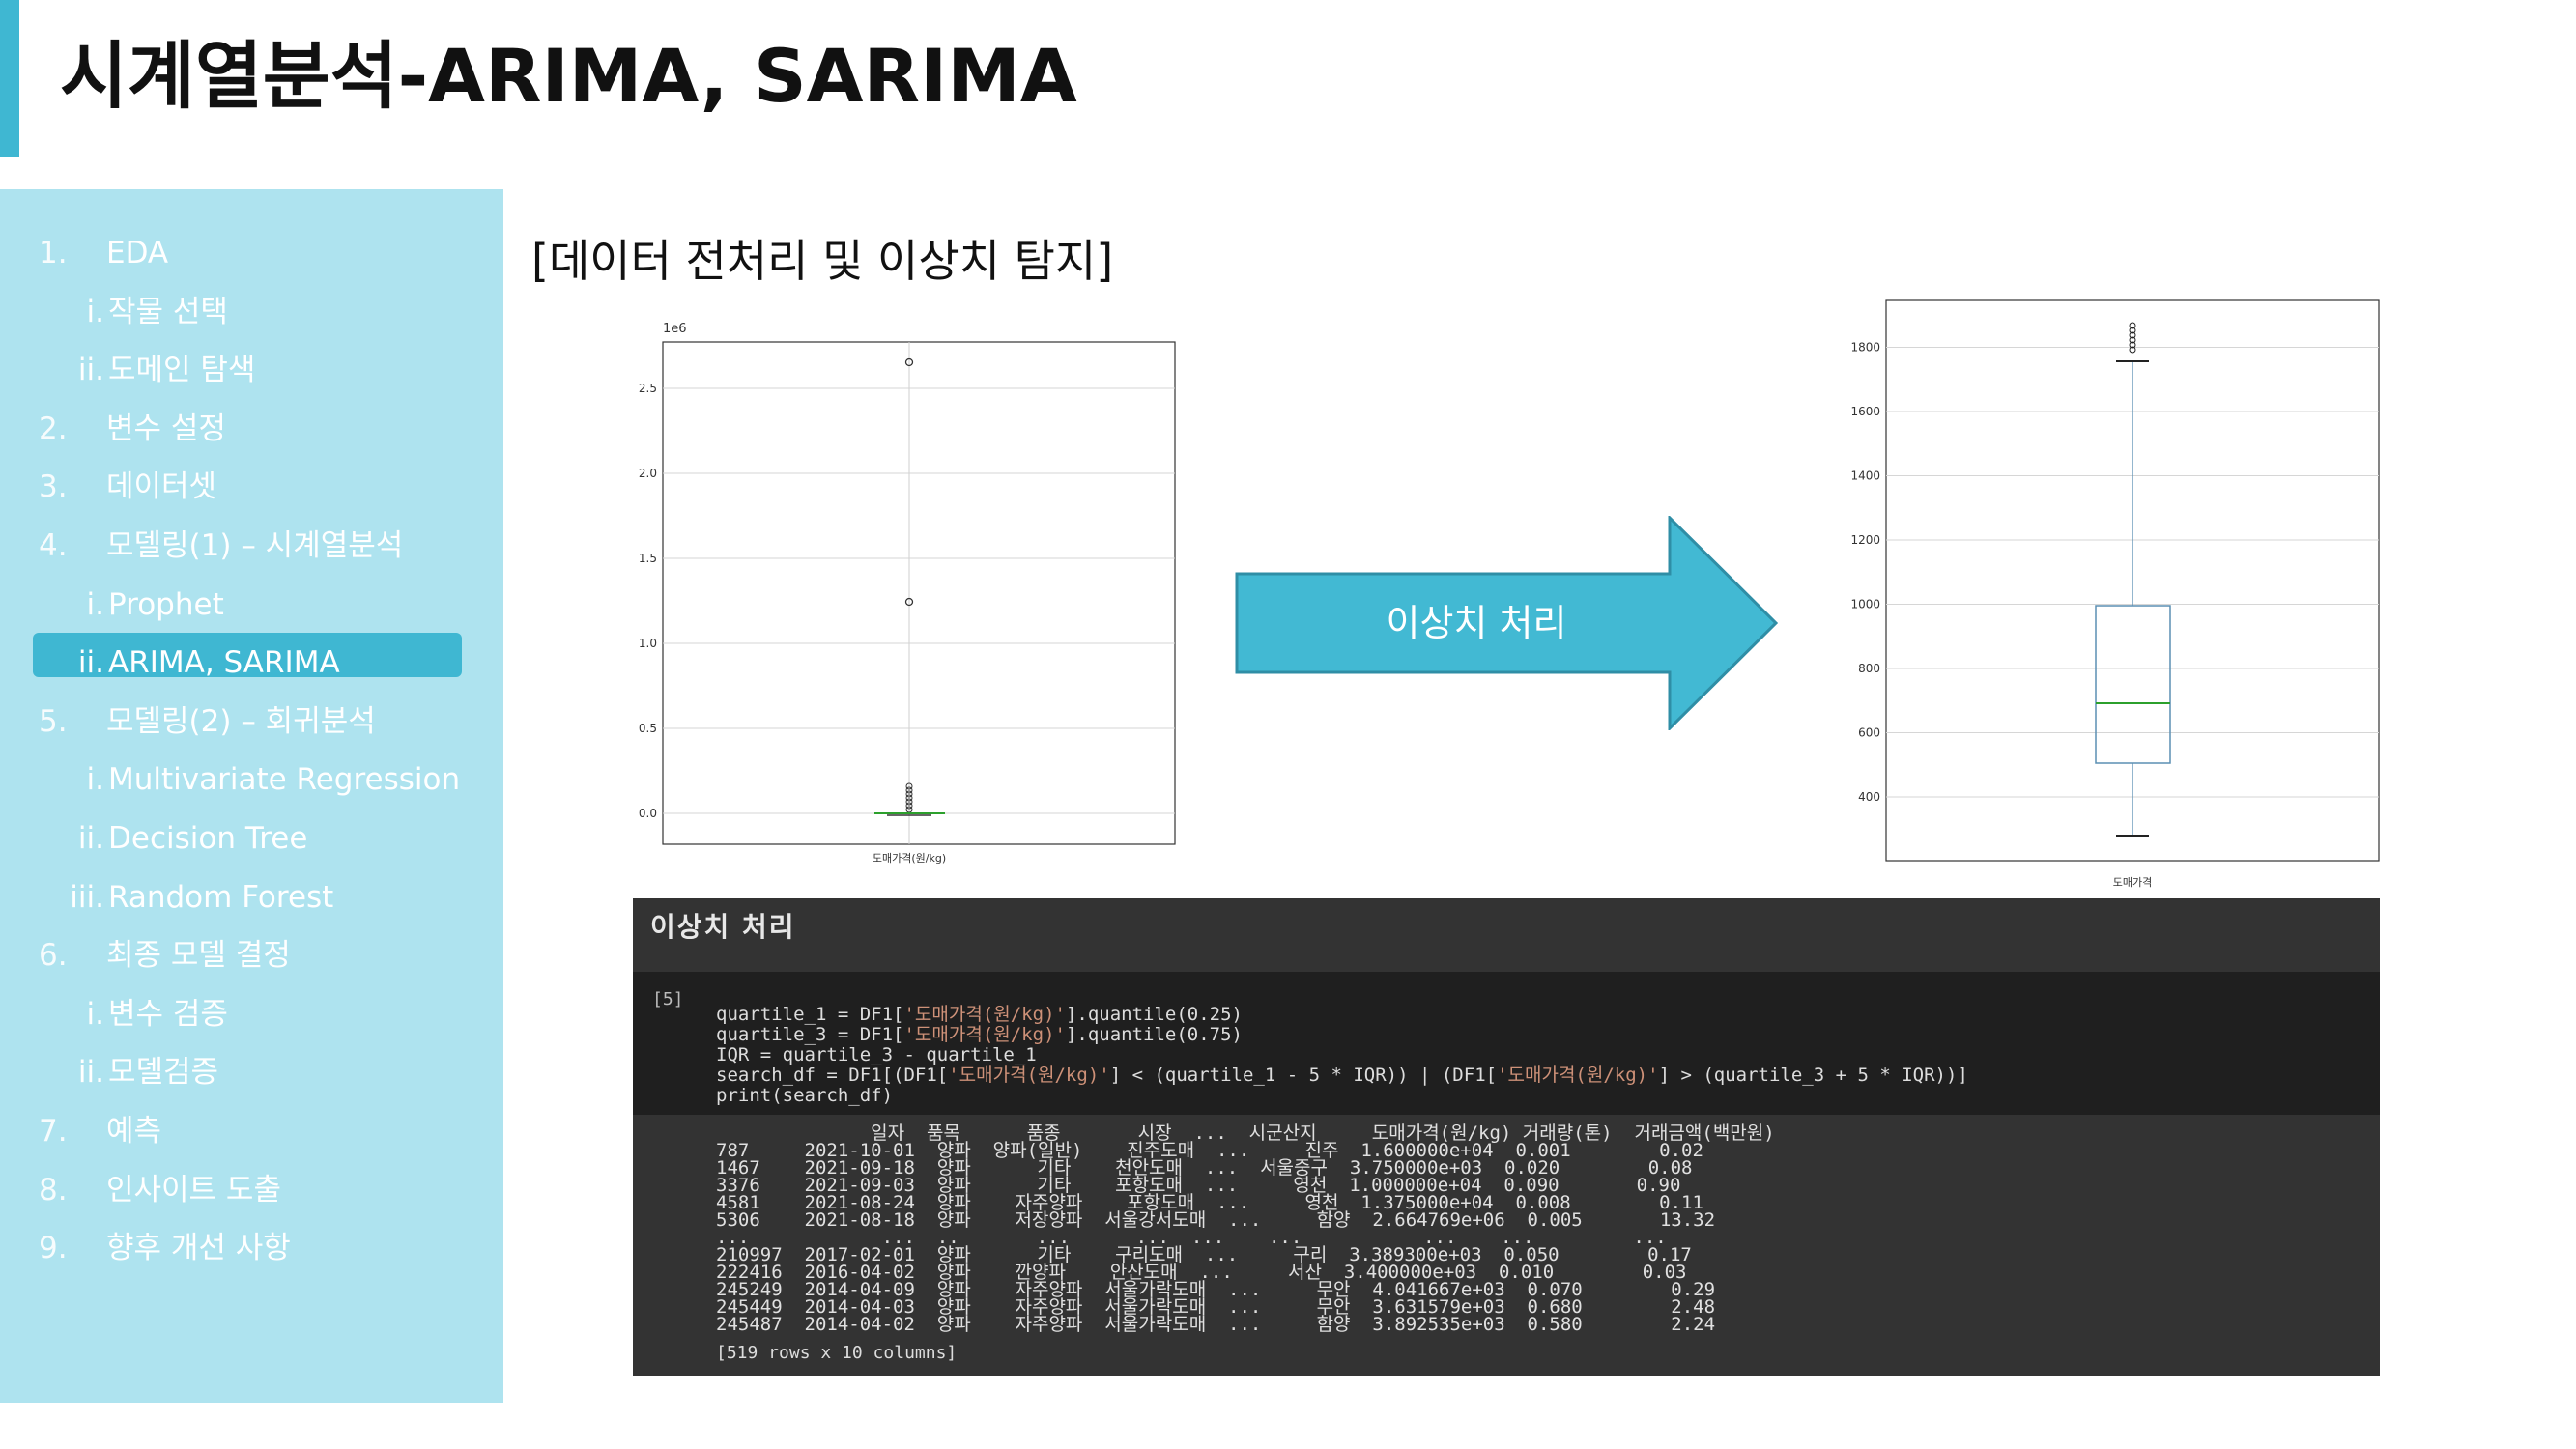 This screenshot has height=1449, width=2576. I want to click on sidebar-item-label: EDA, so click(138, 253).